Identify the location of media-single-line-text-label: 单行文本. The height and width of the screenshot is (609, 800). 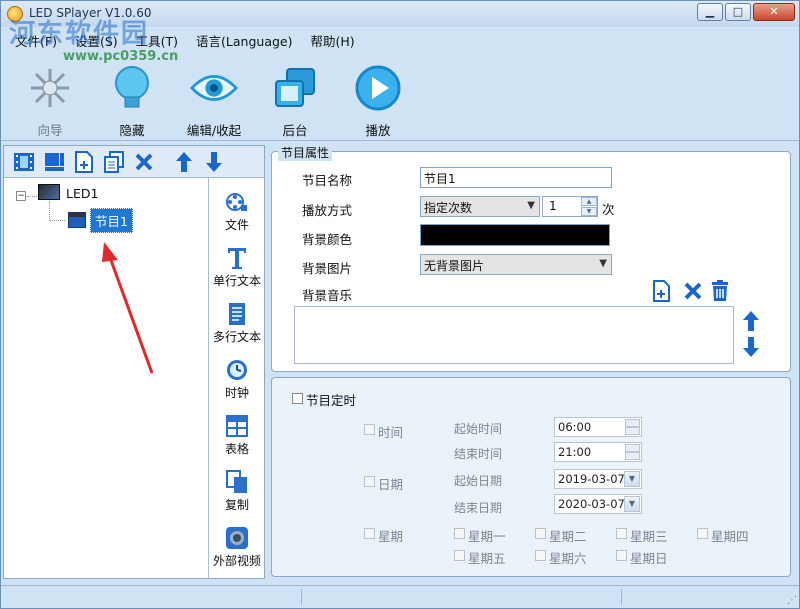
(236, 281).